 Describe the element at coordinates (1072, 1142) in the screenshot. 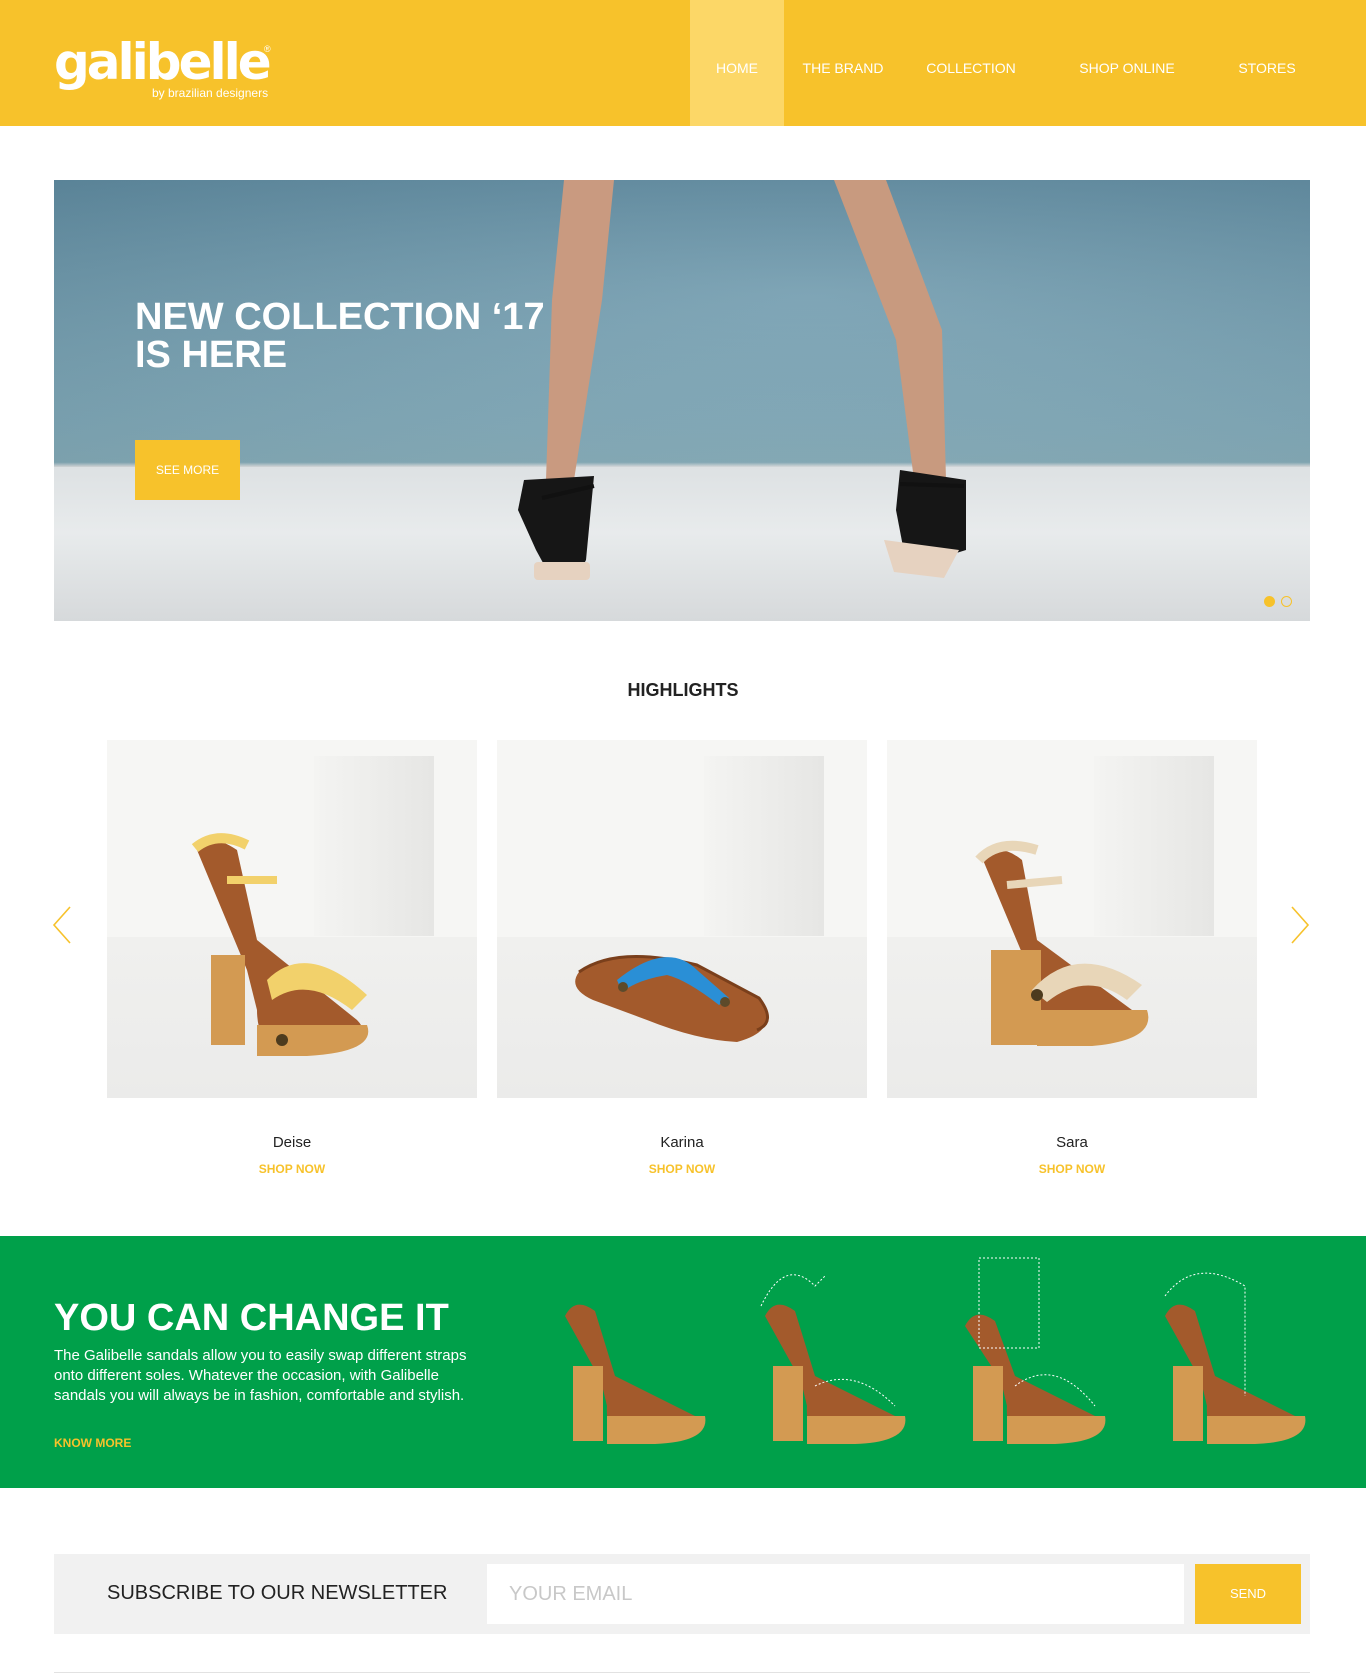

I see `product-name: Sara` at that location.